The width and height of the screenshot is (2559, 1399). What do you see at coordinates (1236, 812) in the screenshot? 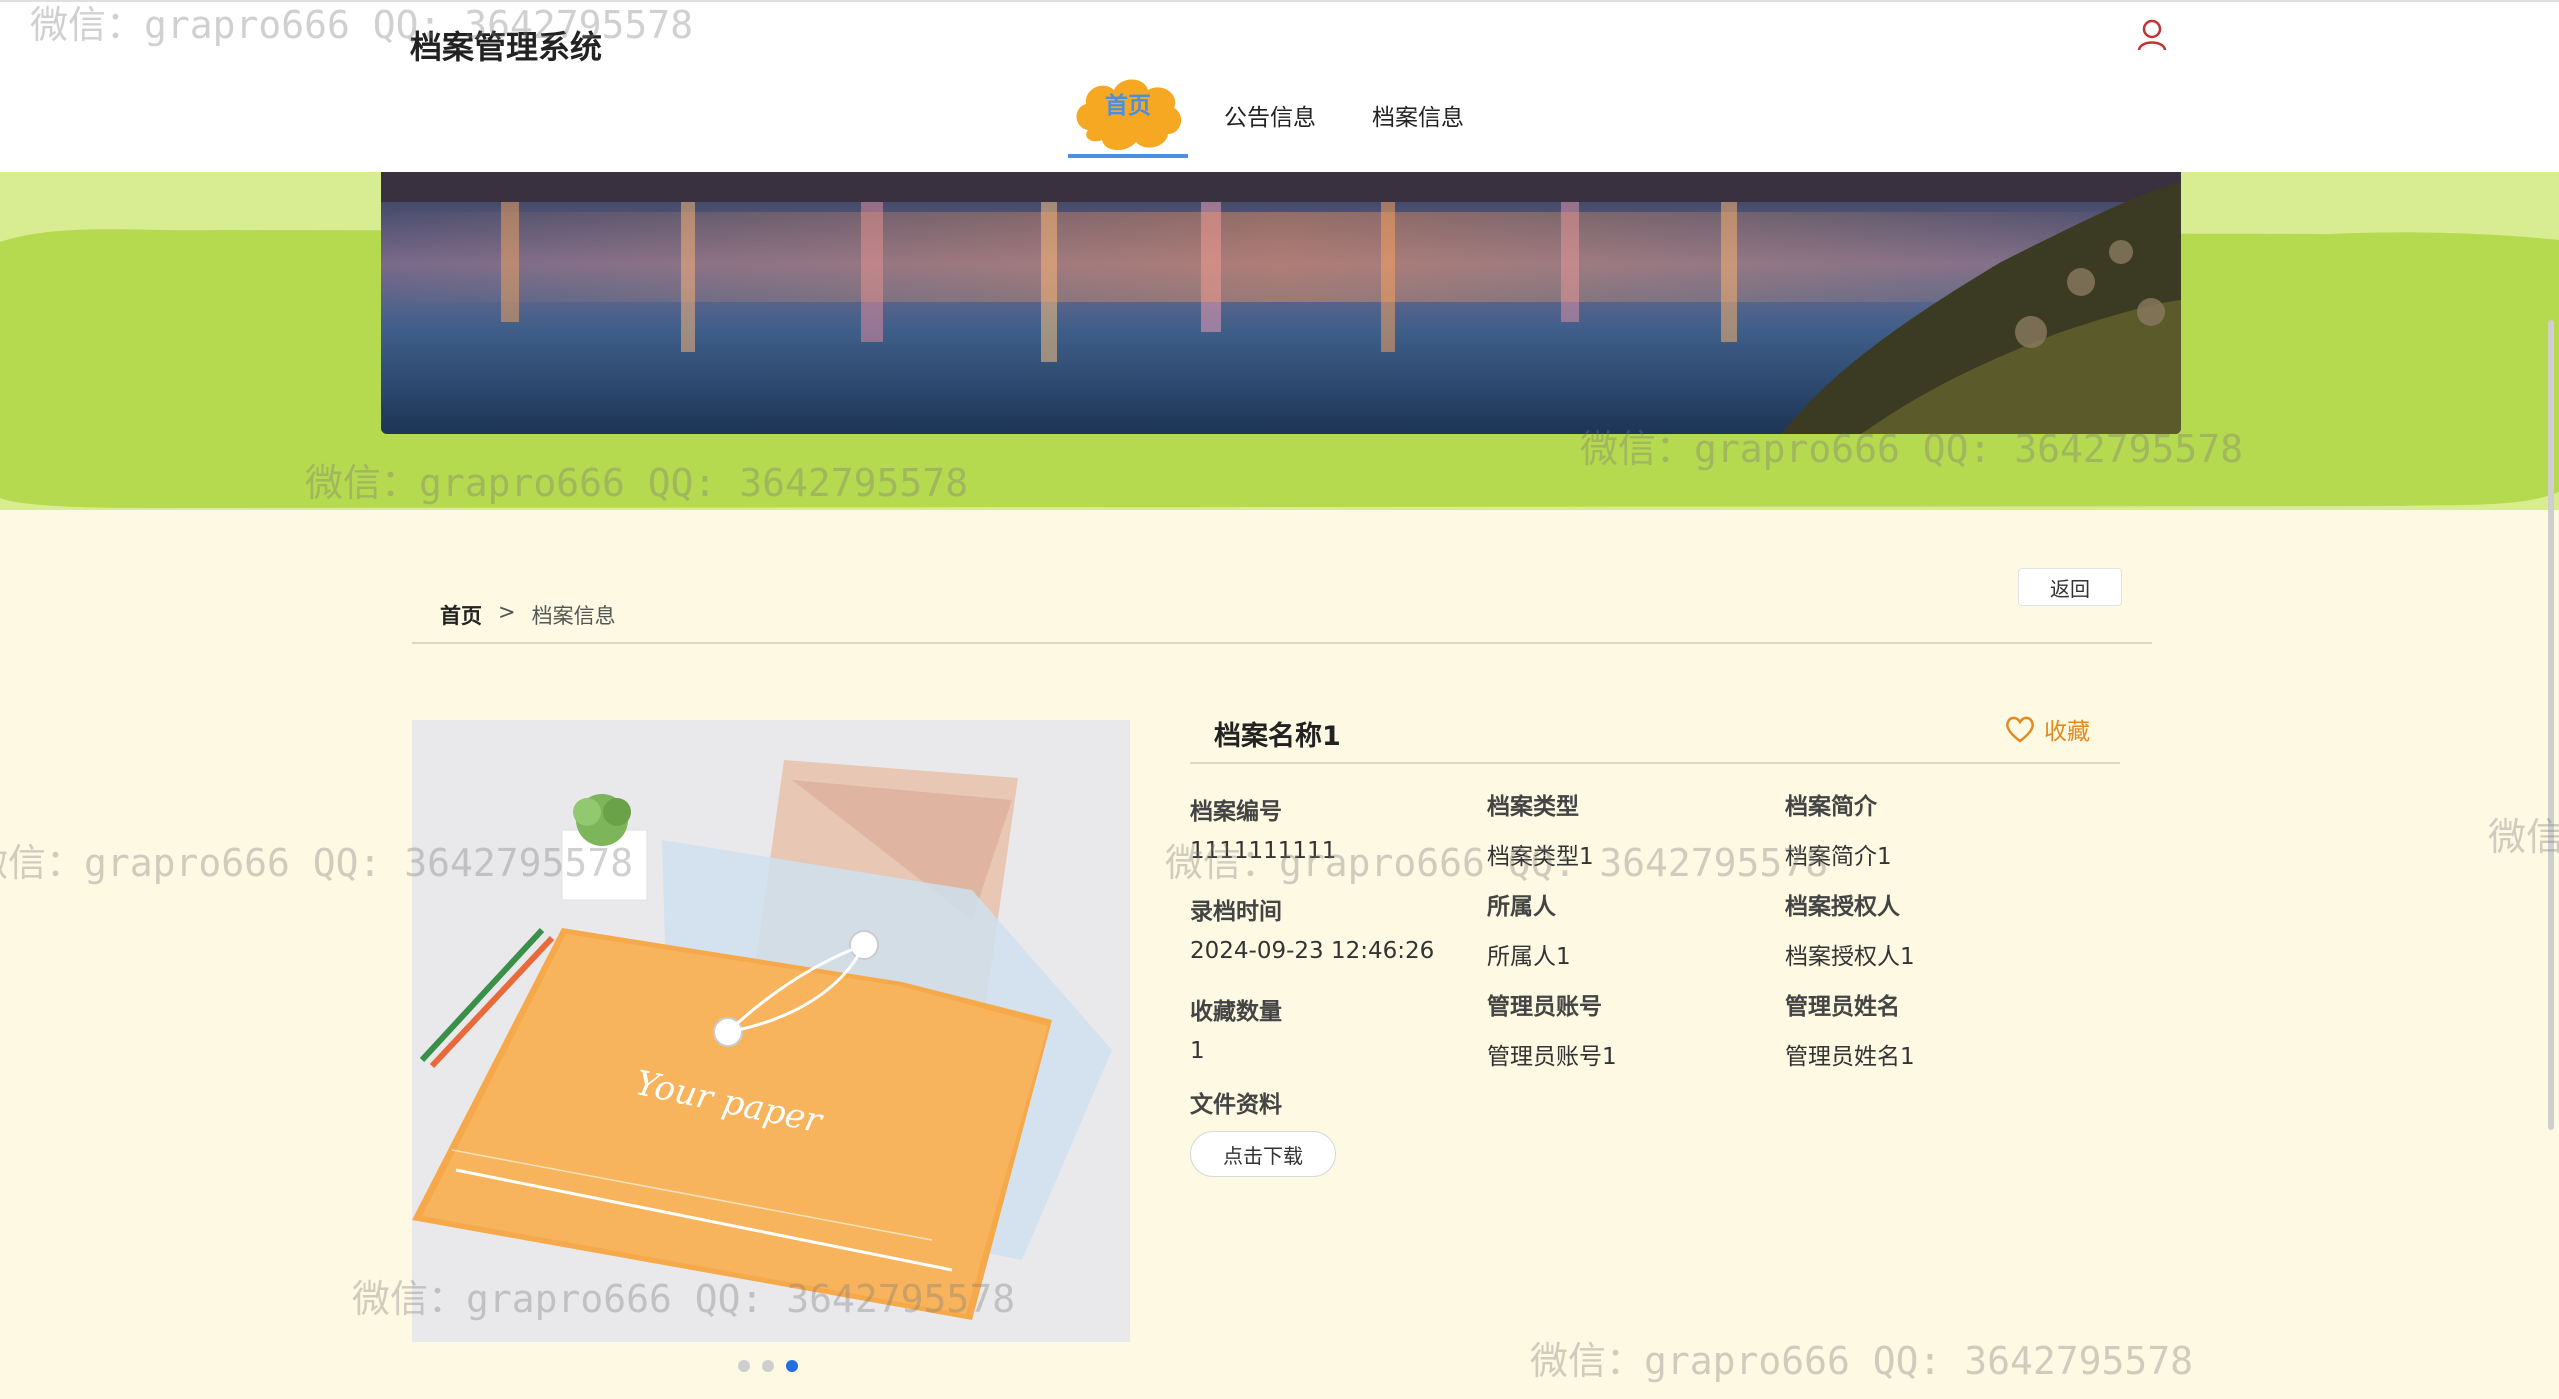
I see `field-label-archive-no: 档案编号` at bounding box center [1236, 812].